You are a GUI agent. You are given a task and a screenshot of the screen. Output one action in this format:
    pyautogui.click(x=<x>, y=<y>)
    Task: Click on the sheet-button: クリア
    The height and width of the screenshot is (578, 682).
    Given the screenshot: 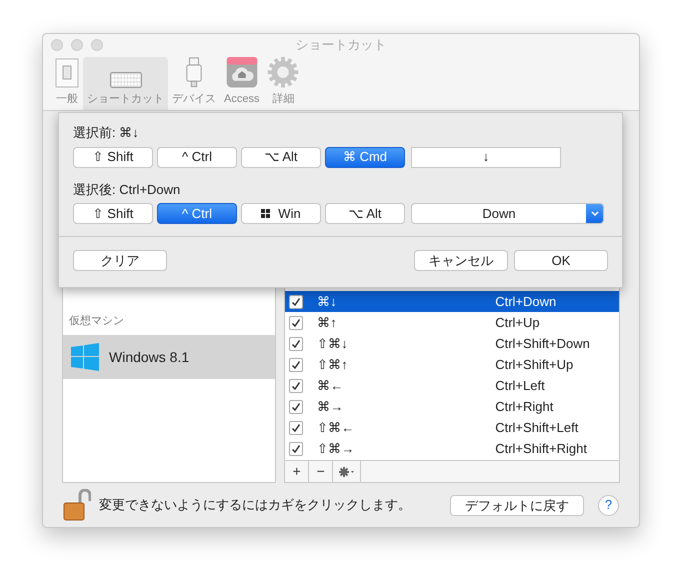 What is the action you would take?
    pyautogui.click(x=120, y=260)
    